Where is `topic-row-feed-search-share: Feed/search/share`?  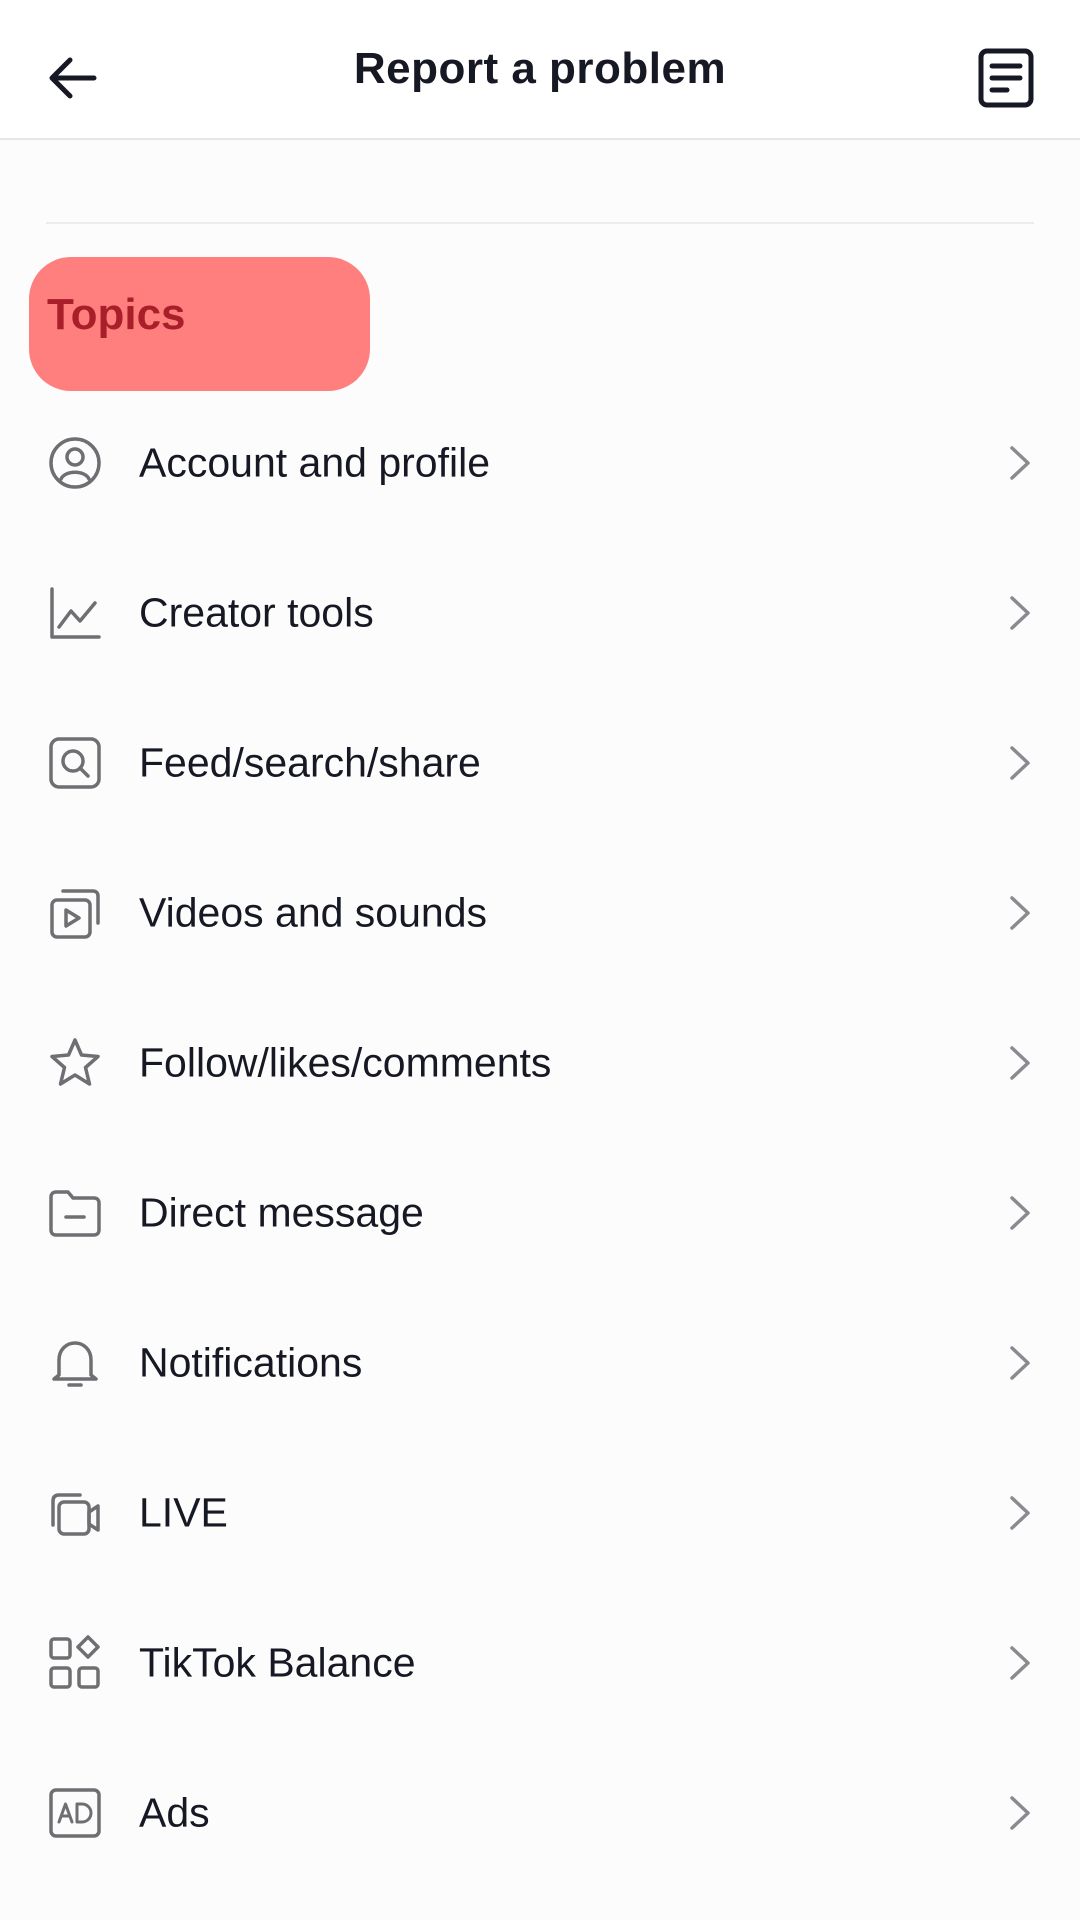
topic-row-feed-search-share: Feed/search/share is located at coordinates (540, 763).